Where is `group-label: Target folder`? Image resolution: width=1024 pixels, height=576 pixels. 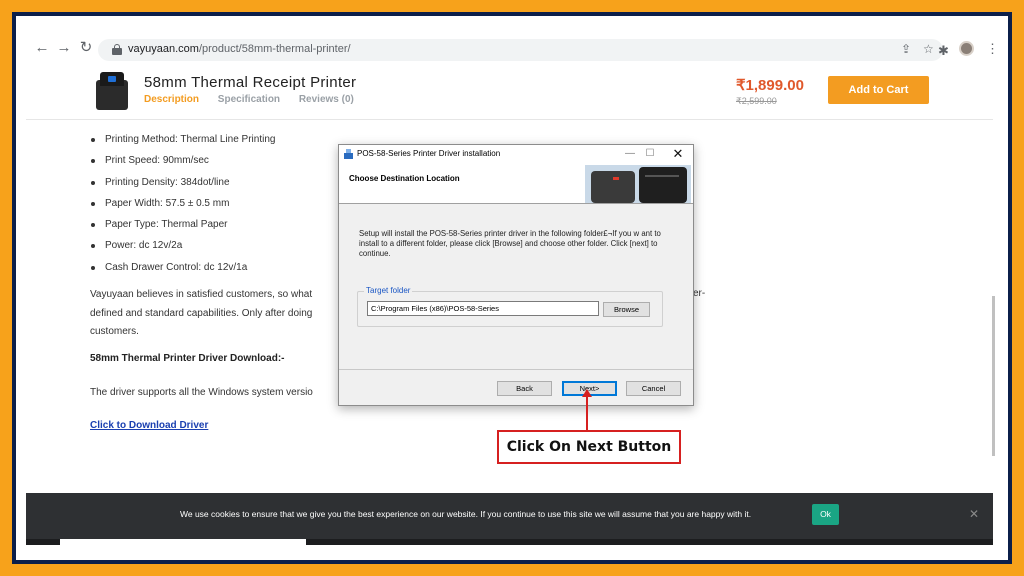 group-label: Target folder is located at coordinates (388, 290).